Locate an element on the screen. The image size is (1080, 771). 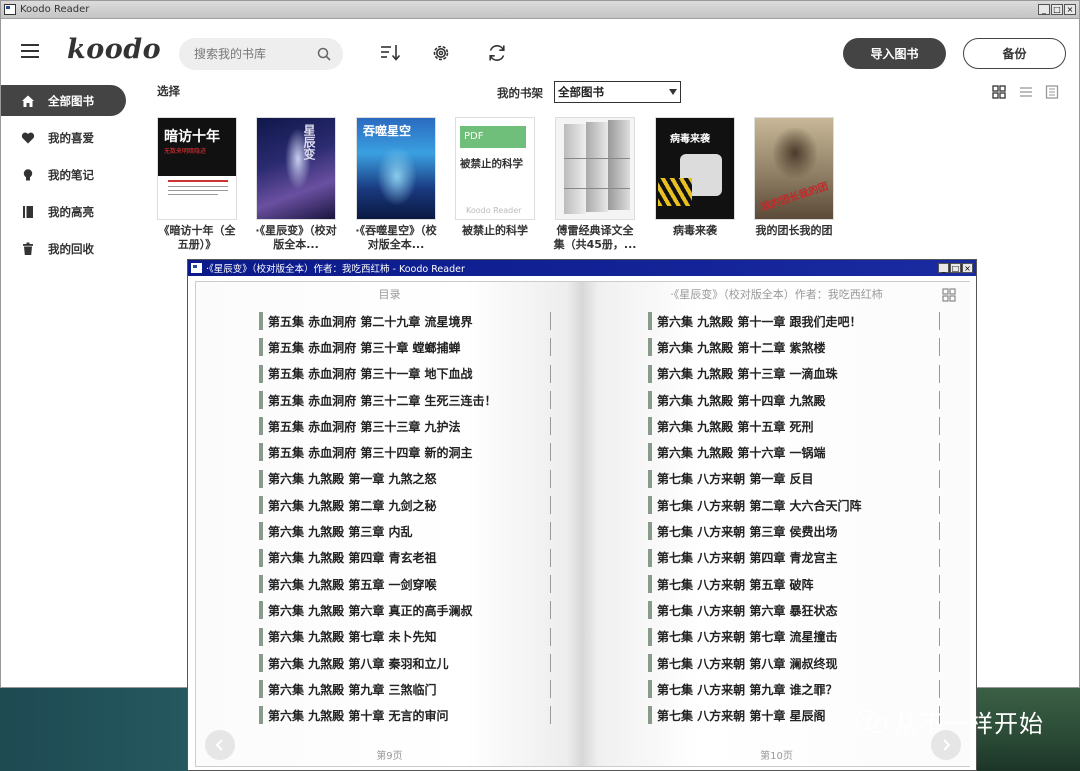
reader-minimize-button: _ is located at coordinates (943, 268).